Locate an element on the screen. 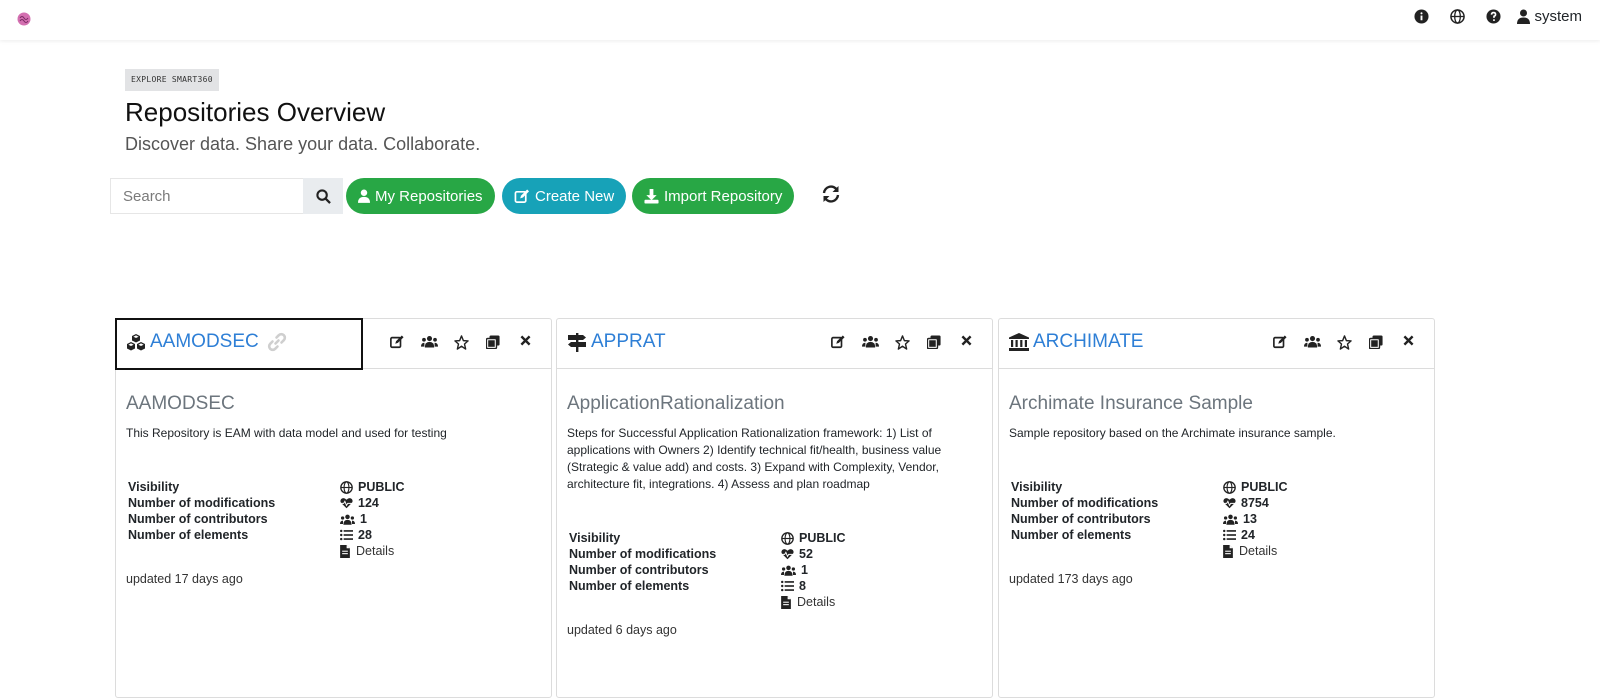 The image size is (1600, 699). repository-name: Archimate Insurance Sample is located at coordinates (1131, 403).